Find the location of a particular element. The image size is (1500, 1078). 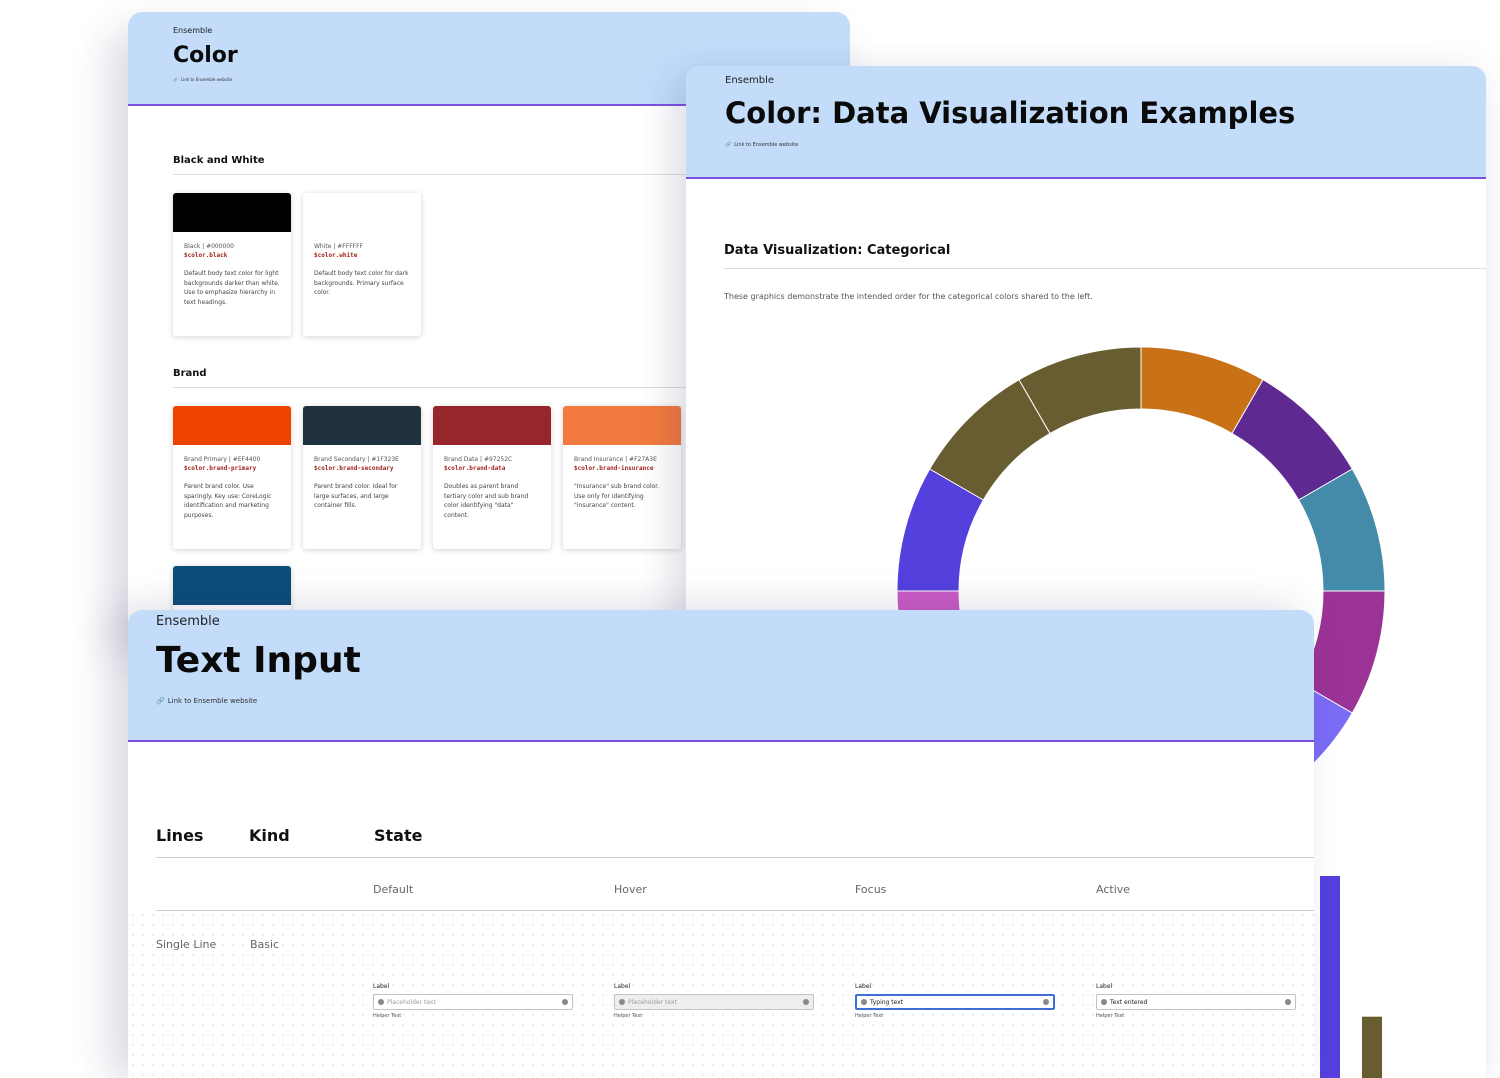

page-title: Color is located at coordinates (205, 55).